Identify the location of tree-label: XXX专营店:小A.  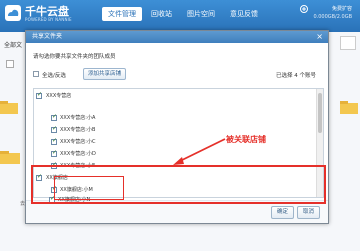
(78, 118).